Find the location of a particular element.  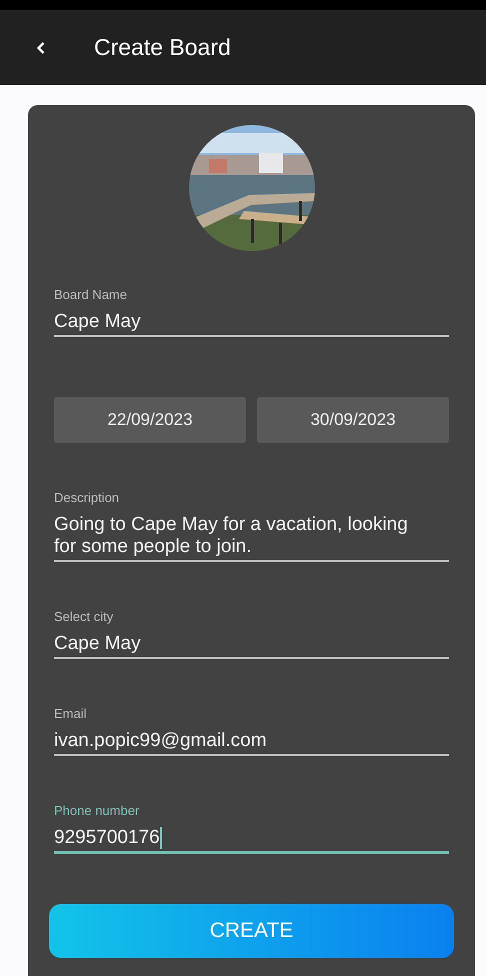

date-button: 30/09/2023 is located at coordinates (353, 420).